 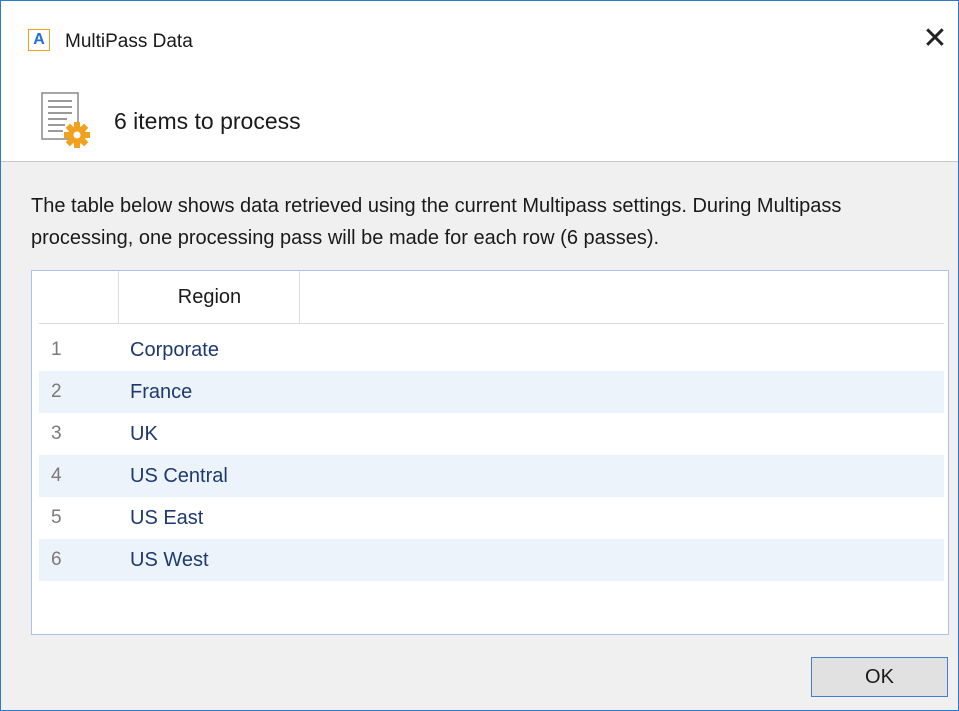 I want to click on table-row: 6 US West, so click(x=491, y=560).